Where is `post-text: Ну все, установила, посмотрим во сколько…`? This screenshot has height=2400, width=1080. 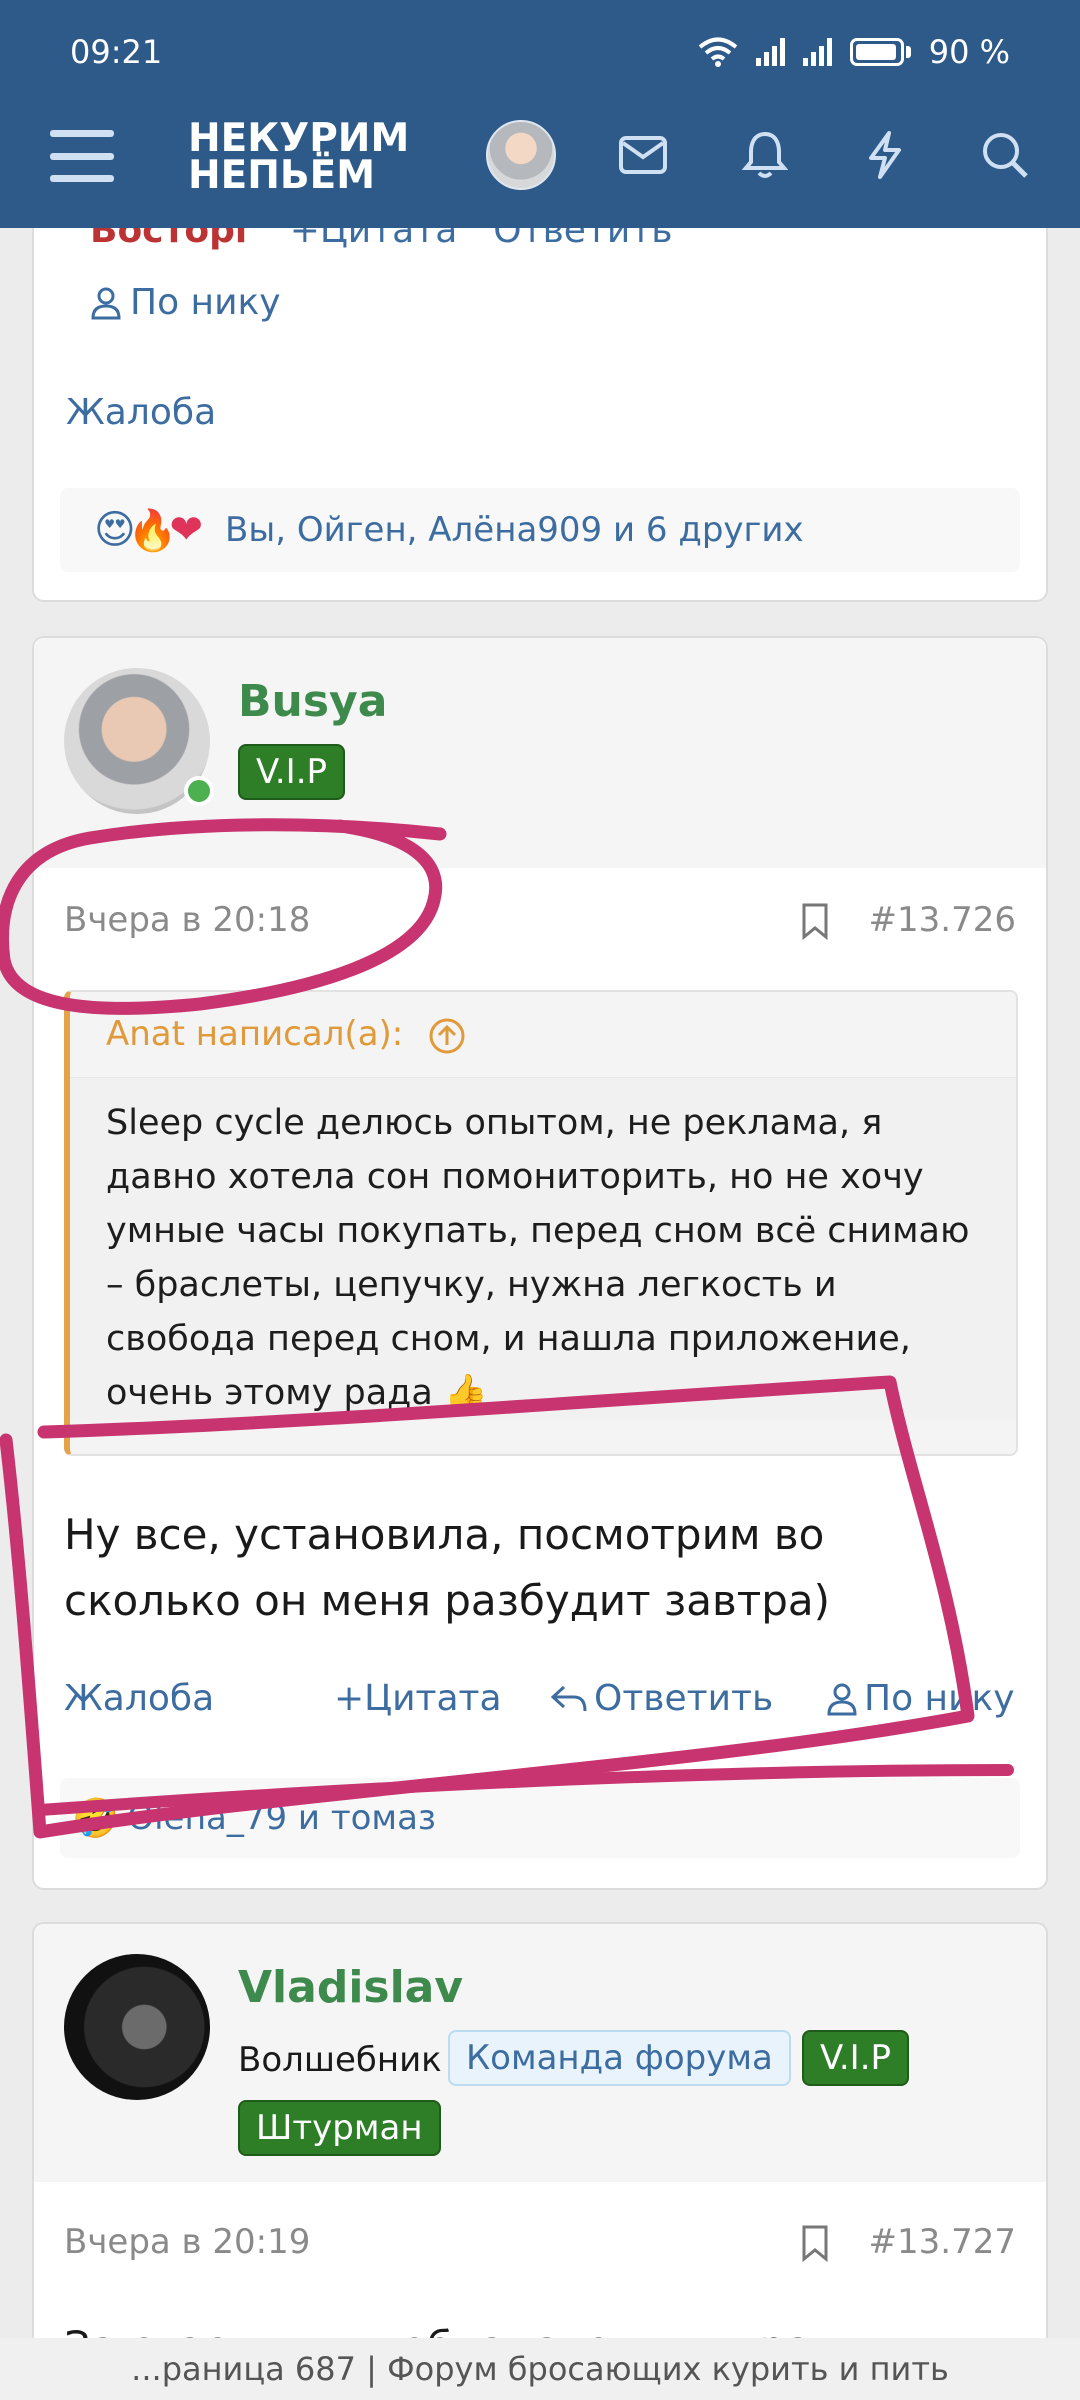 post-text: Ну все, установила, посмотрим во сколько… is located at coordinates (447, 1567).